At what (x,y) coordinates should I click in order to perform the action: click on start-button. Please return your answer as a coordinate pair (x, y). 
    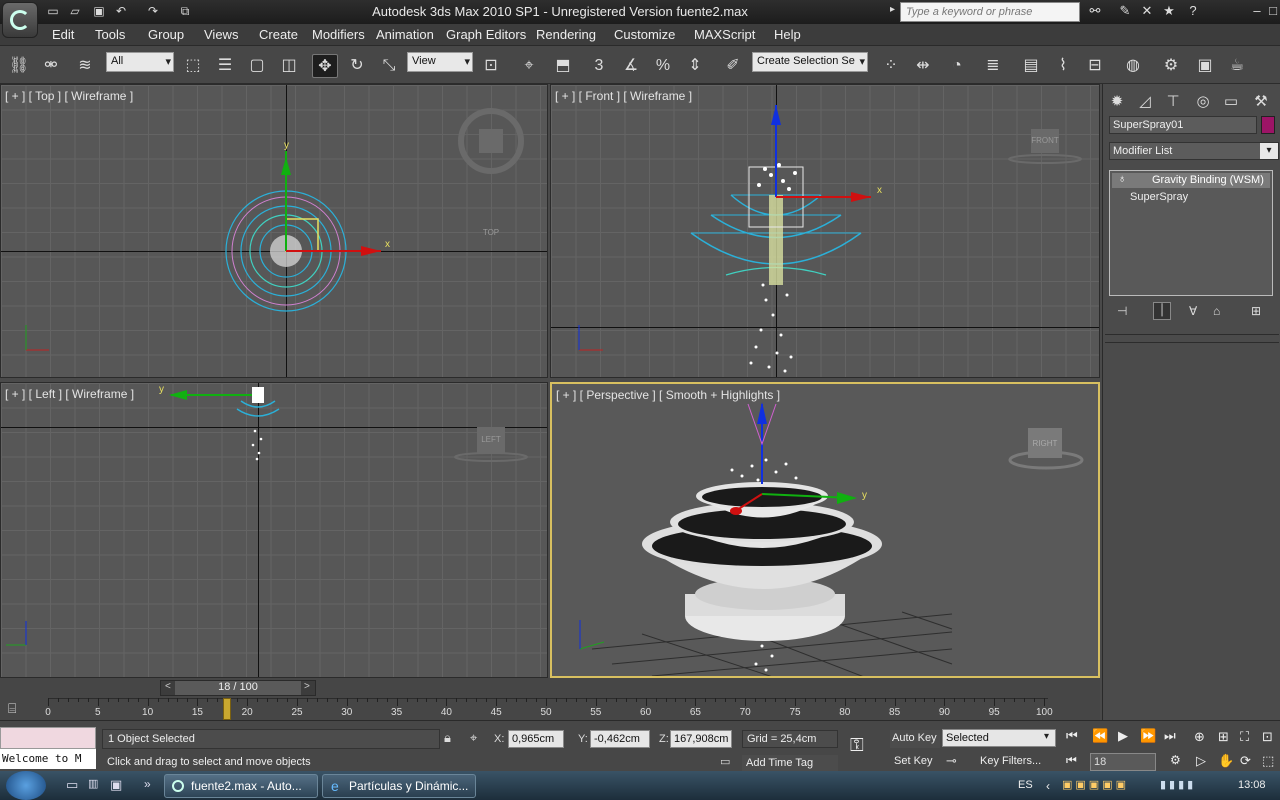
    Looking at the image, I should click on (26, 785).